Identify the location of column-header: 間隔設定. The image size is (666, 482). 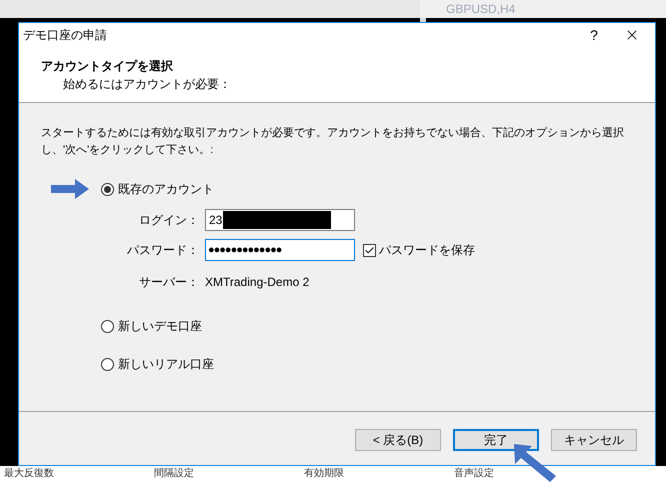
(174, 473).